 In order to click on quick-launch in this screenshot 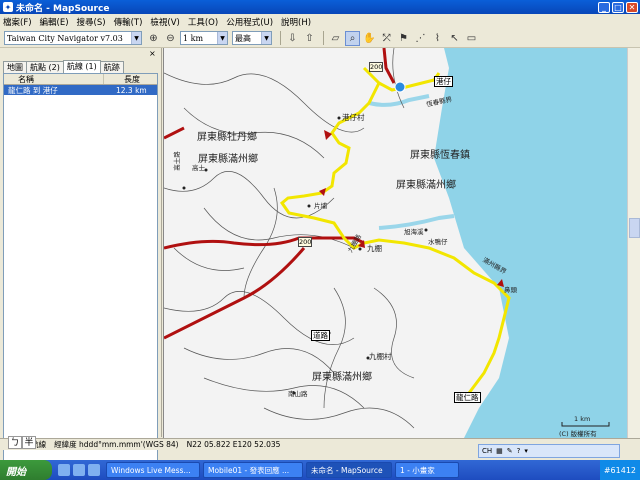, I will do `click(80, 470)`.